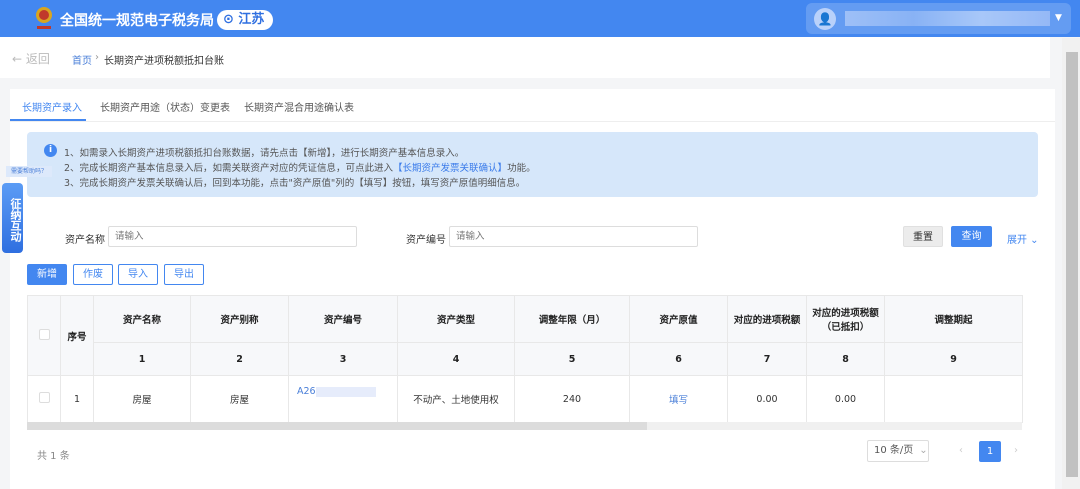  Describe the element at coordinates (12, 218) in the screenshot. I see `interaction-widget: 征纳互动` at that location.